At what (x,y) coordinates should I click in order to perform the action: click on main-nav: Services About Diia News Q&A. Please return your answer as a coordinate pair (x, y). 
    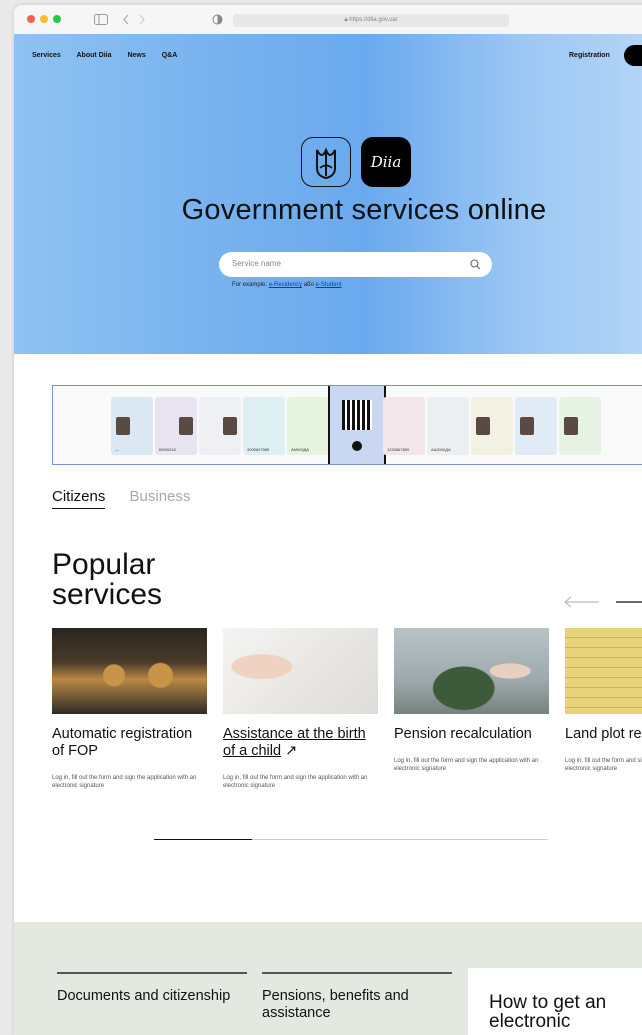
    Looking at the image, I should click on (111, 55).